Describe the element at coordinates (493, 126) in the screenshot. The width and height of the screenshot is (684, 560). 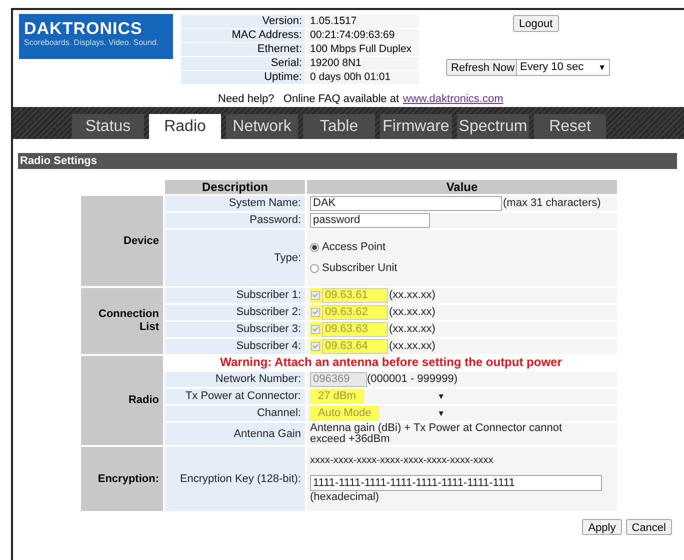
I see `tab: Spectrum` at that location.